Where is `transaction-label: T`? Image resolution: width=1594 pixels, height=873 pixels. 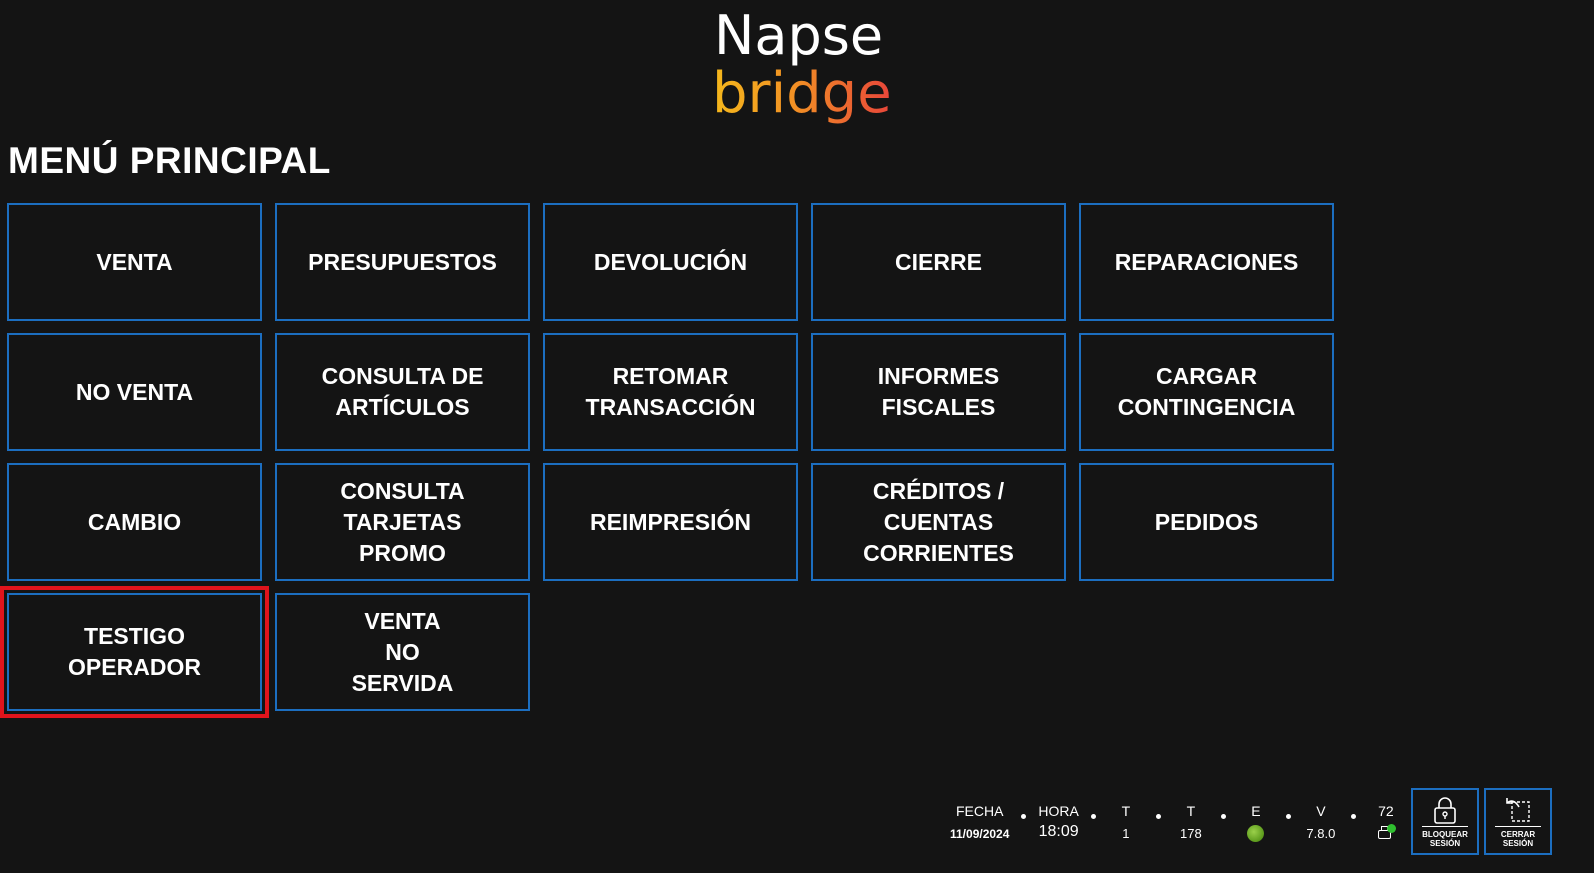
transaction-label: T is located at coordinates (1191, 811).